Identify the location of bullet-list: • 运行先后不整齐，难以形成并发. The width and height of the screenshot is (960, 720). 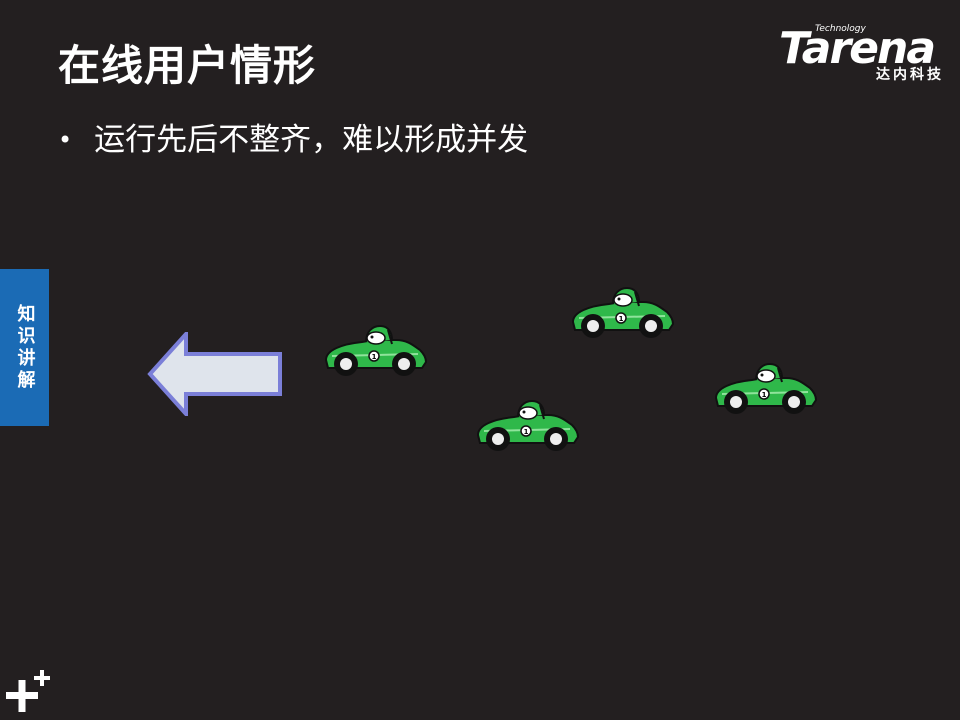
(293, 140).